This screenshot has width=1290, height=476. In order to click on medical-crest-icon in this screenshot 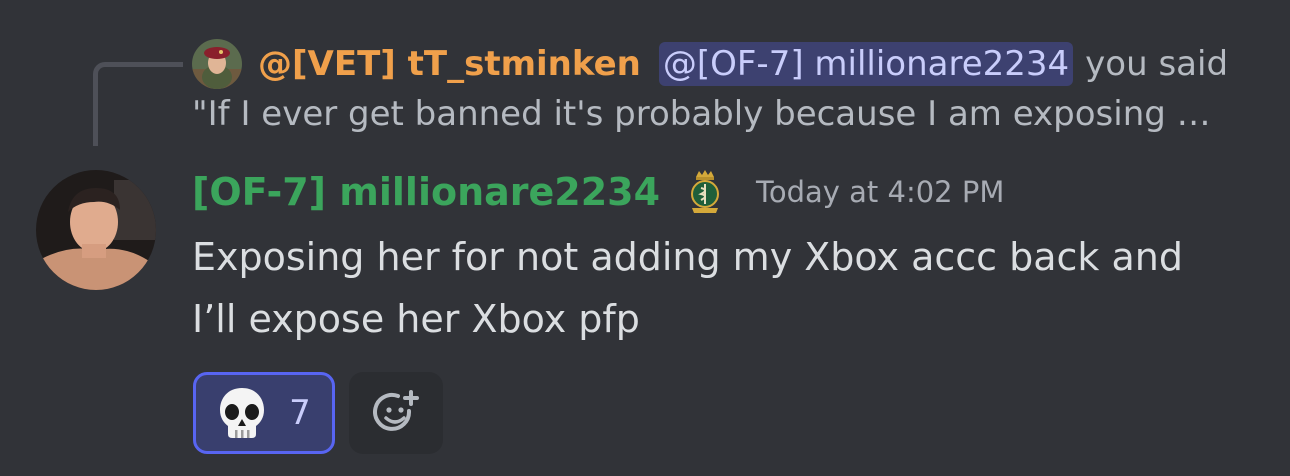, I will do `click(705, 192)`.